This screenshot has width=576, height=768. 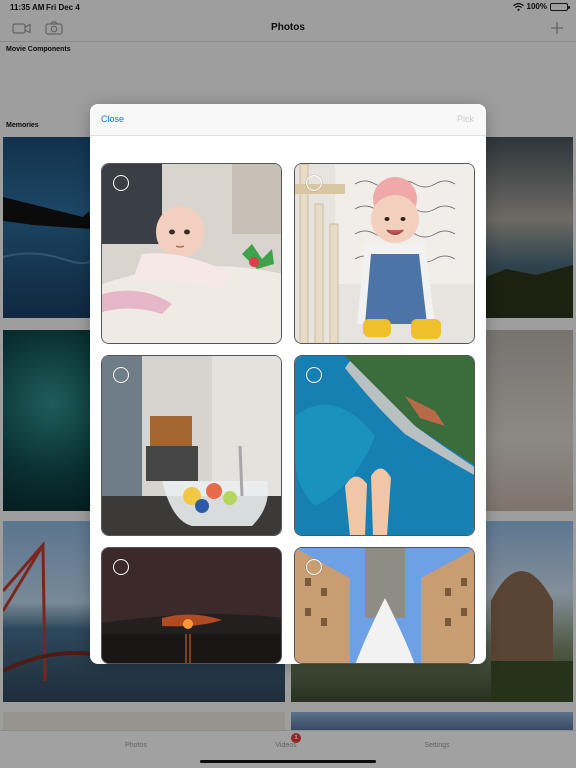 What do you see at coordinates (288, 120) in the screenshot?
I see `picker-header: Close Pick` at bounding box center [288, 120].